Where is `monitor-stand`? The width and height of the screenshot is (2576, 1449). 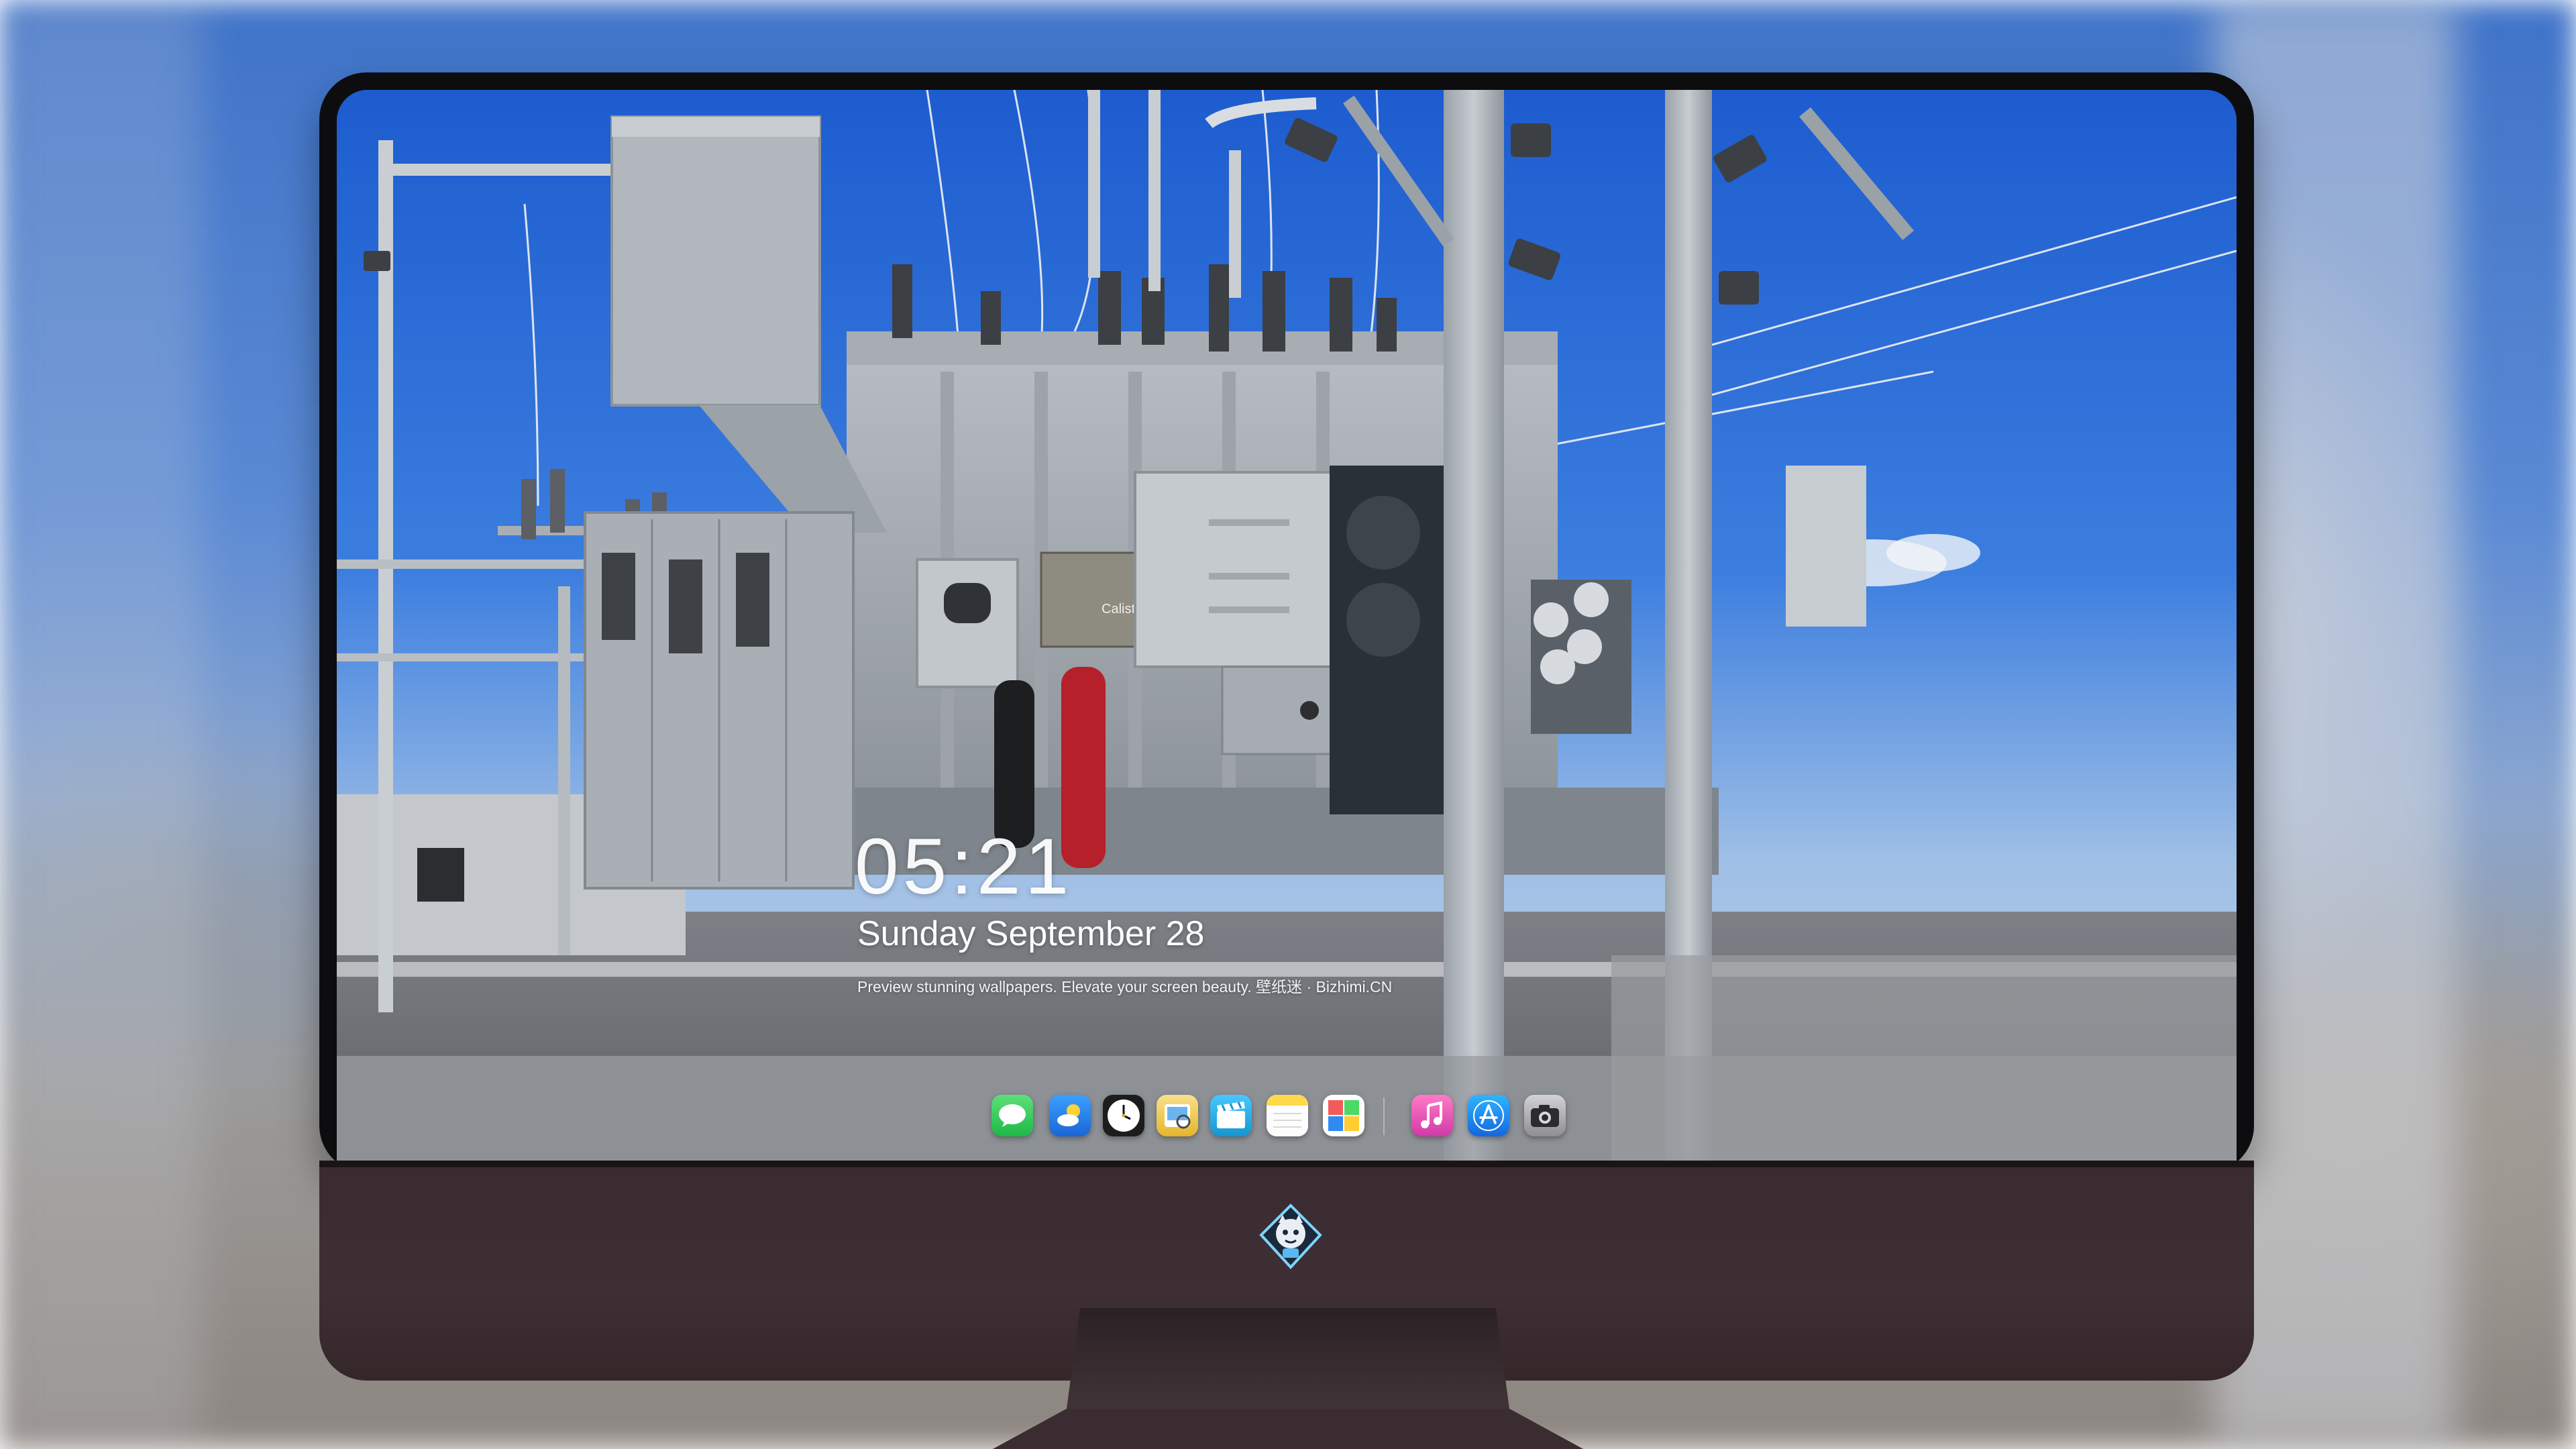 monitor-stand is located at coordinates (1288, 1378).